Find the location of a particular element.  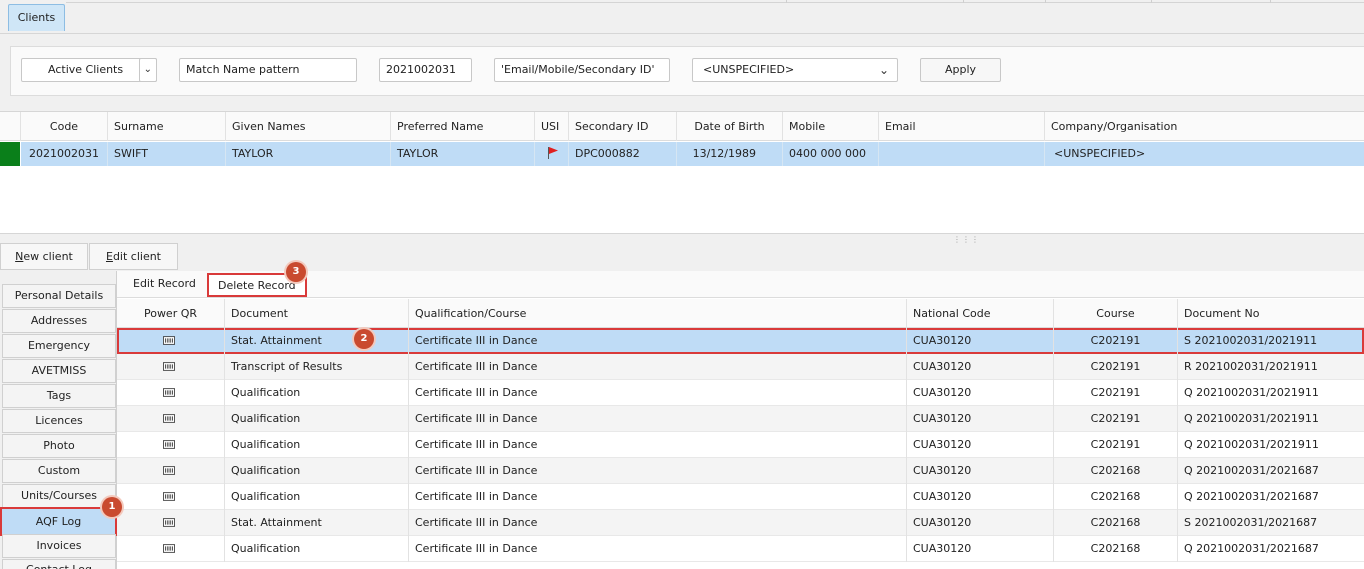

row-document: Stat. Attainment is located at coordinates (317, 341).